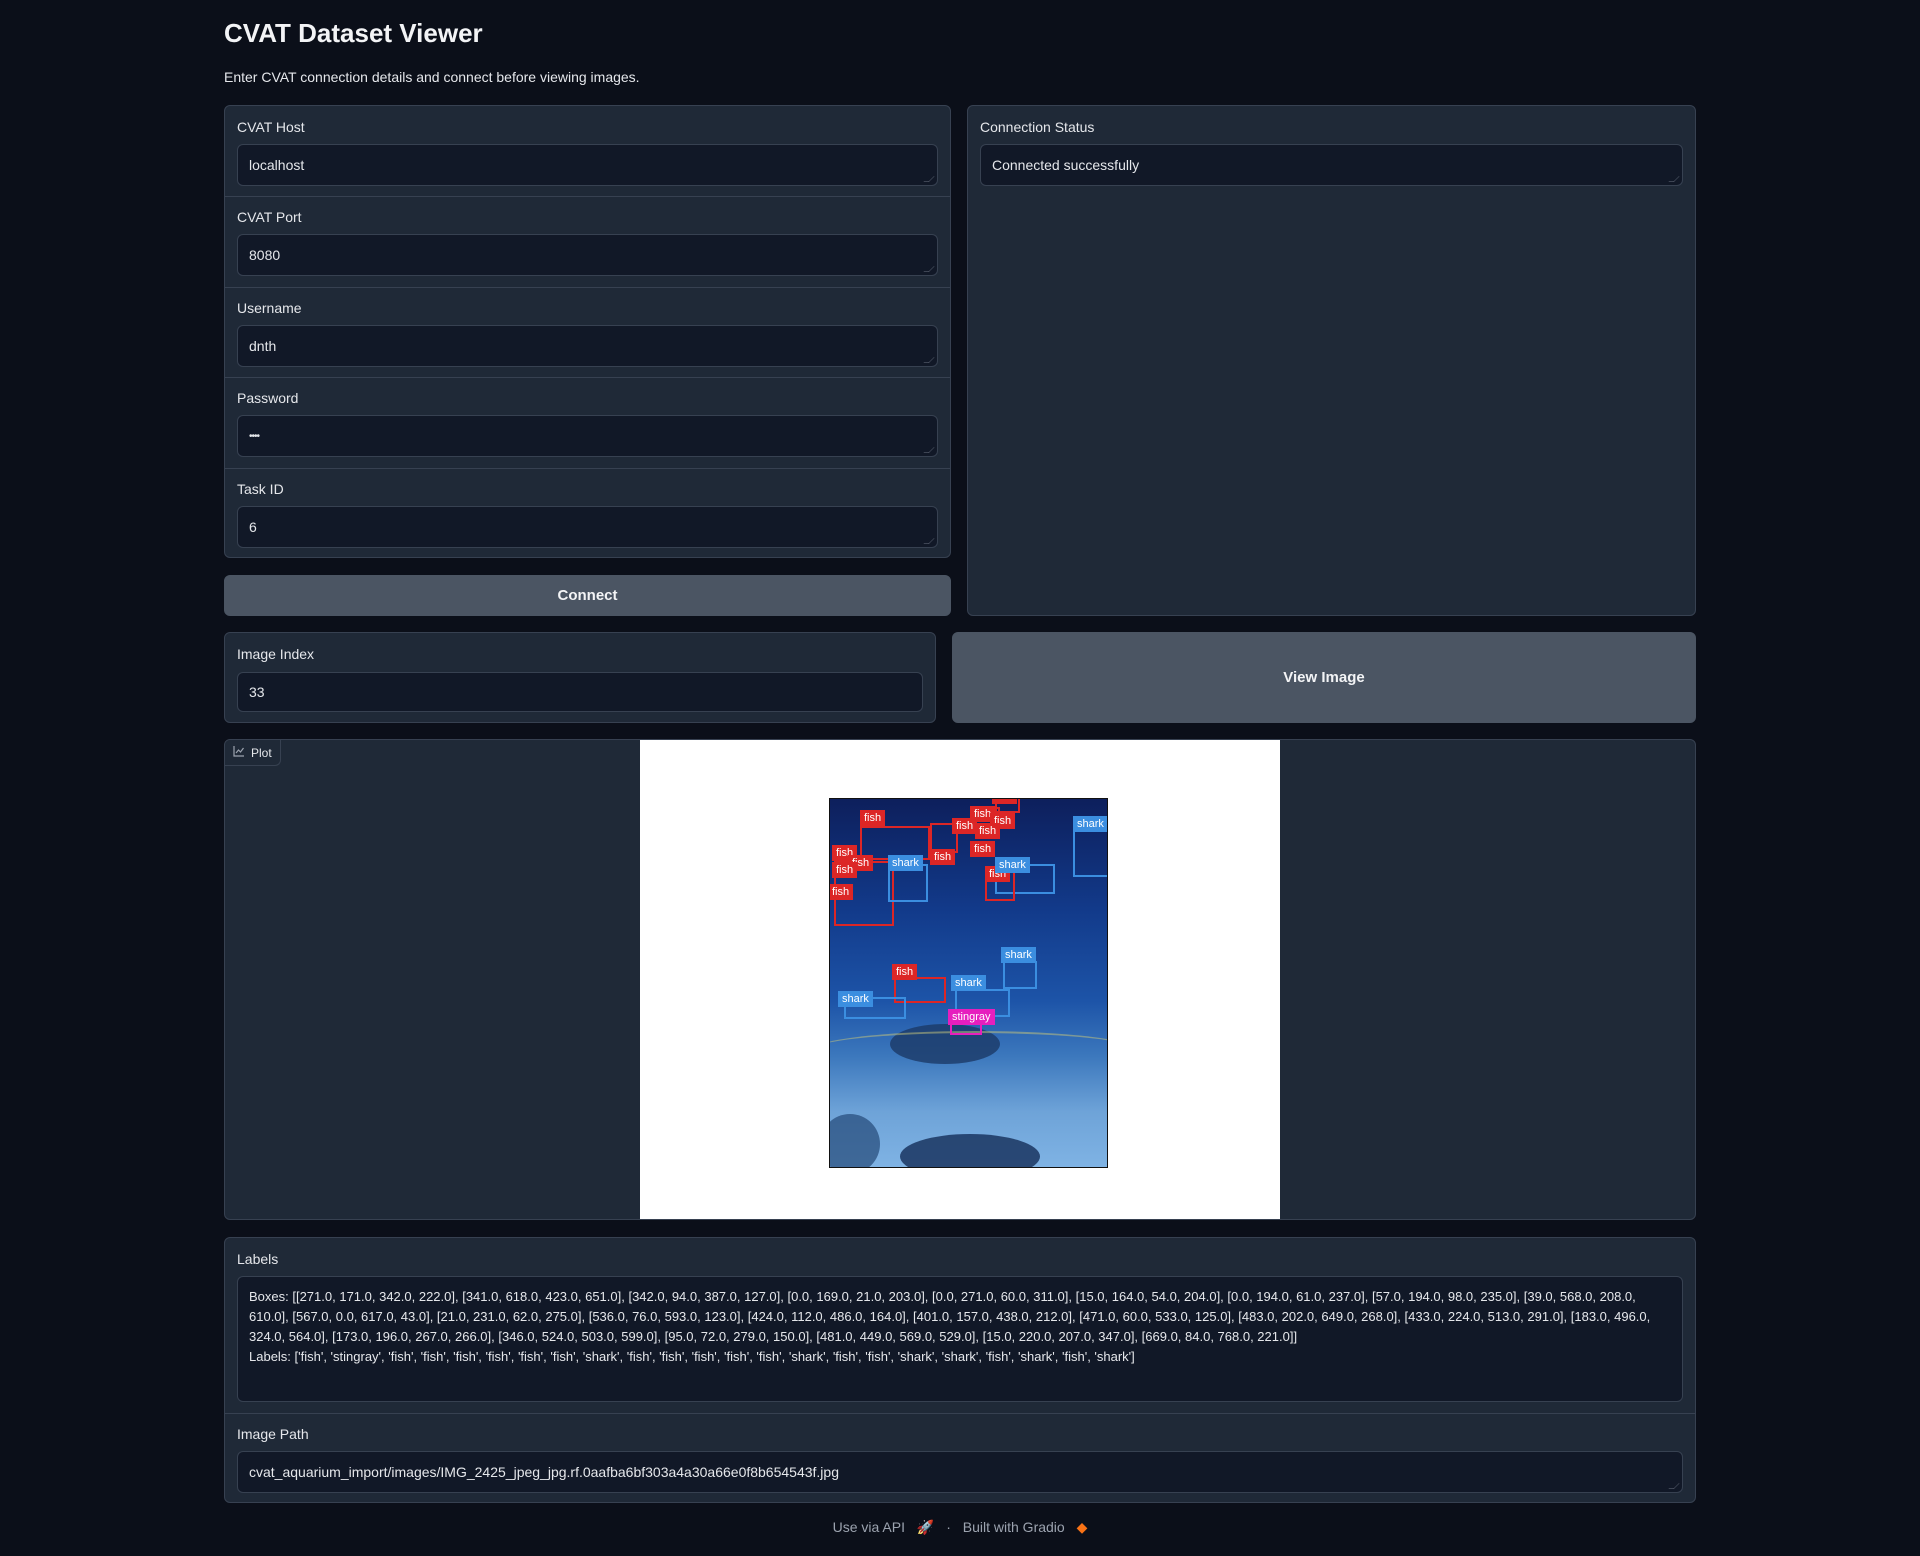  I want to click on task-id-label: Task ID, so click(260, 489).